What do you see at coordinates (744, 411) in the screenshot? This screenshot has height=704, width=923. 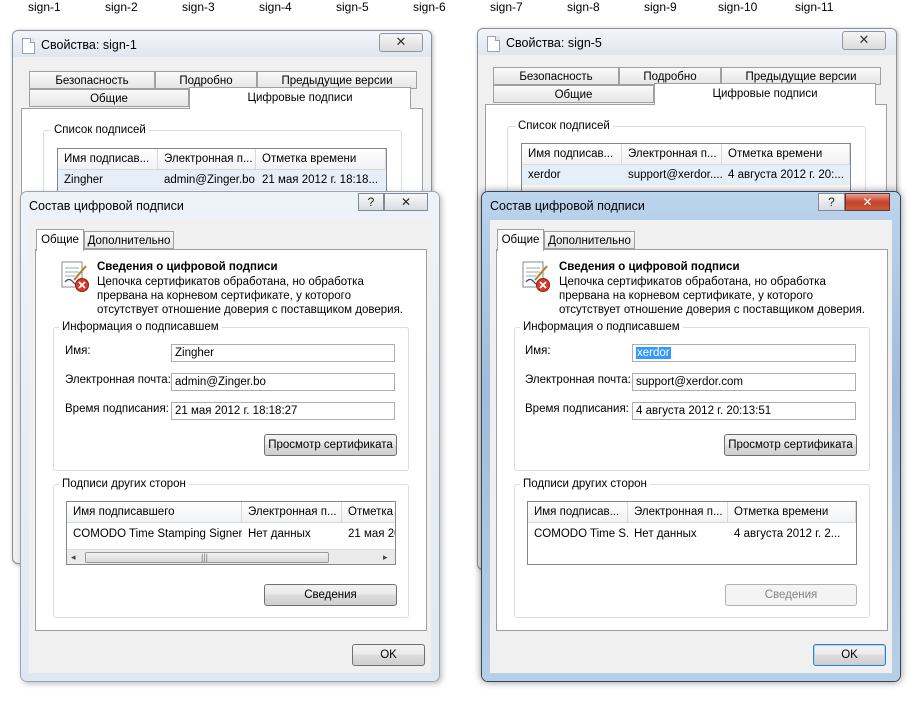 I see `signing-time-field: 4 августа 2012 г. 20:13:51` at bounding box center [744, 411].